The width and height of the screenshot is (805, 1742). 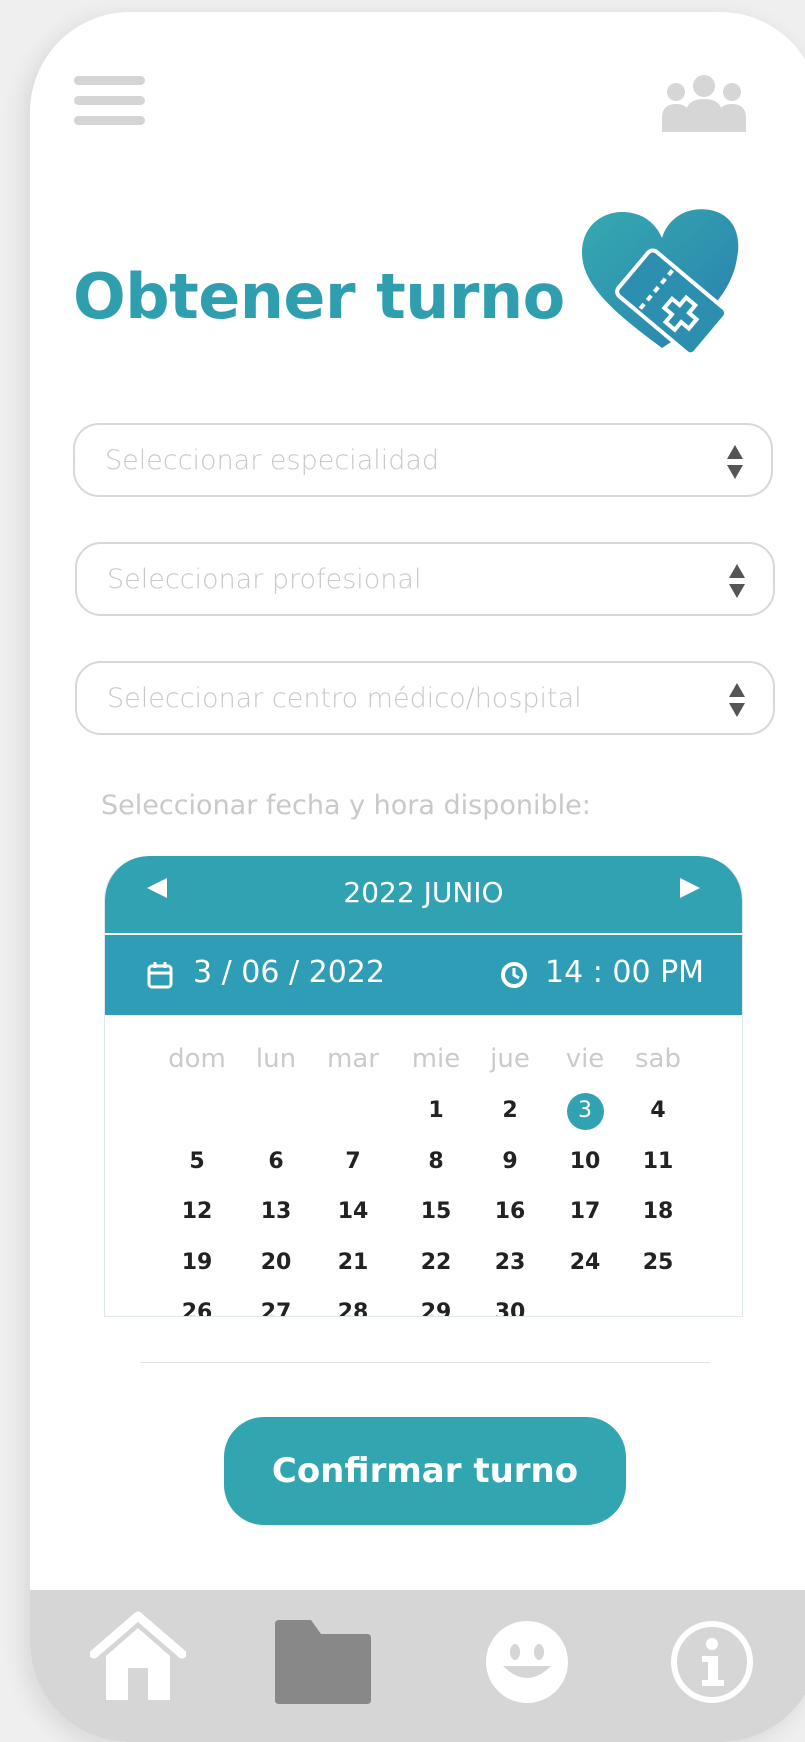 What do you see at coordinates (690, 888) in the screenshot?
I see `triangle-right-icon` at bounding box center [690, 888].